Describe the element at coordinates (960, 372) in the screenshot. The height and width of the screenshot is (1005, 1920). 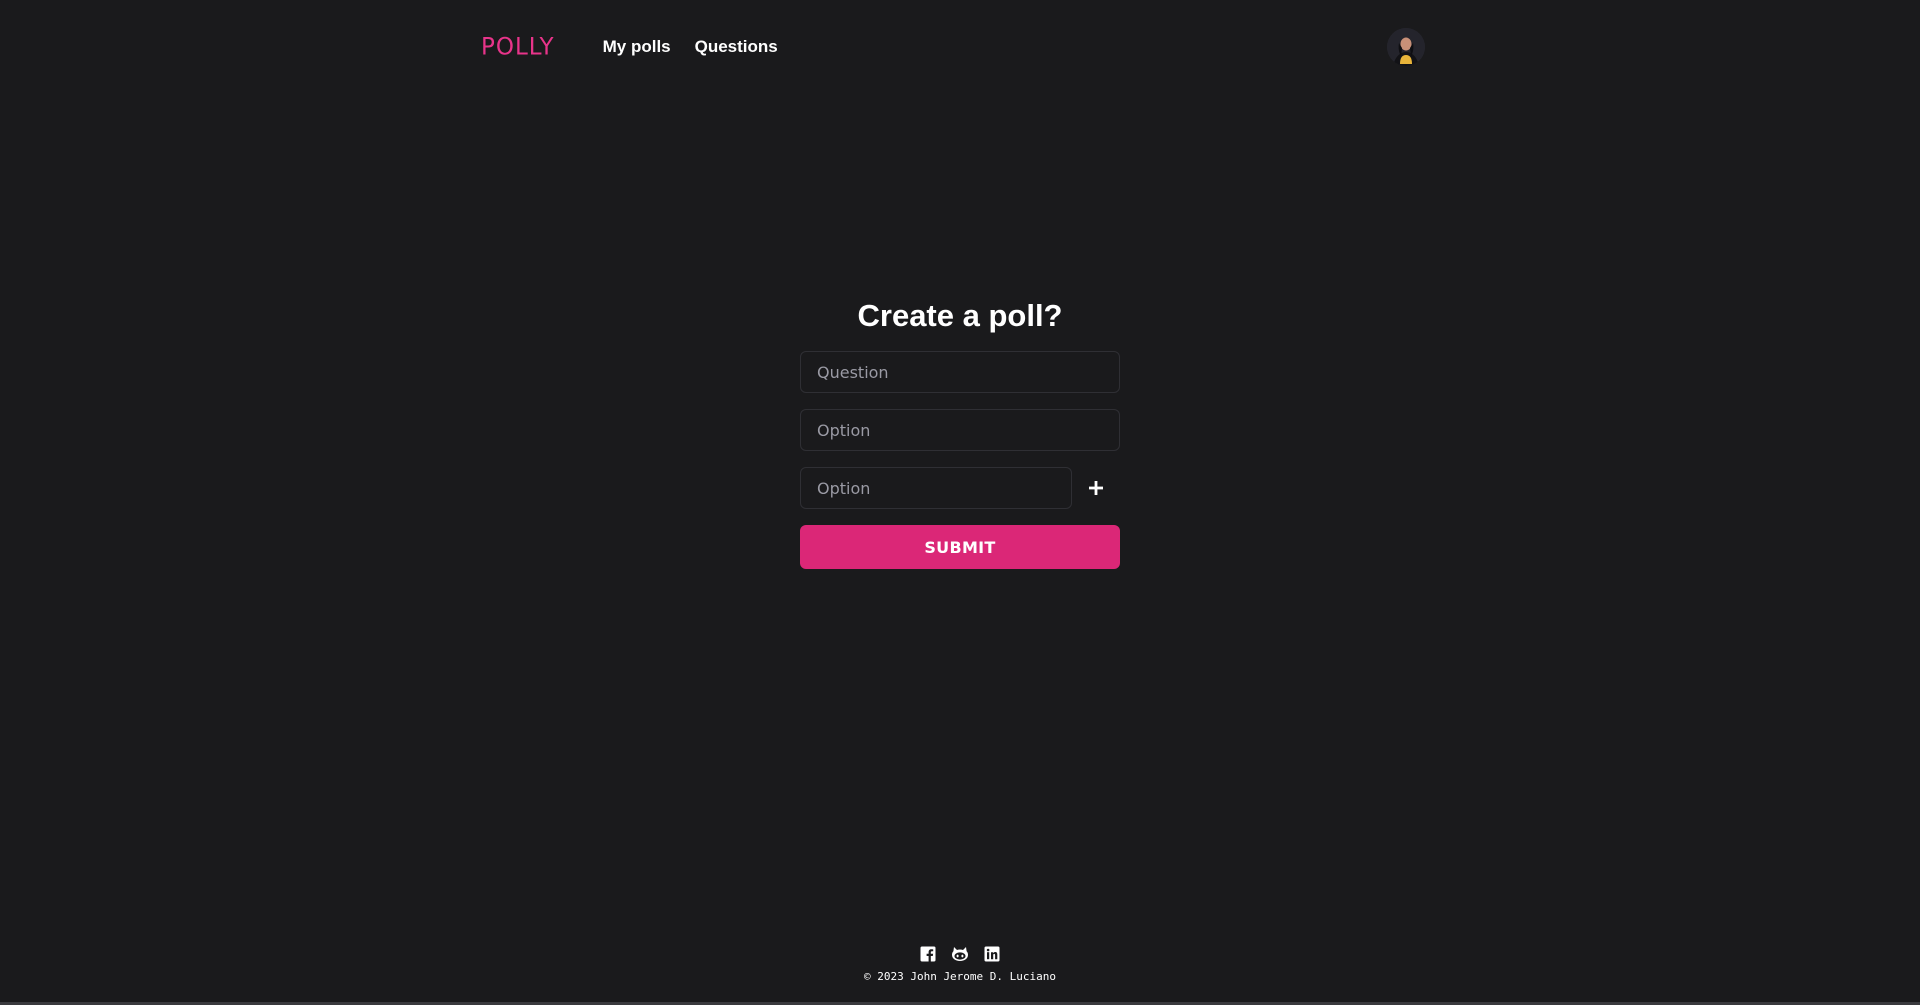
I see `question-input` at that location.